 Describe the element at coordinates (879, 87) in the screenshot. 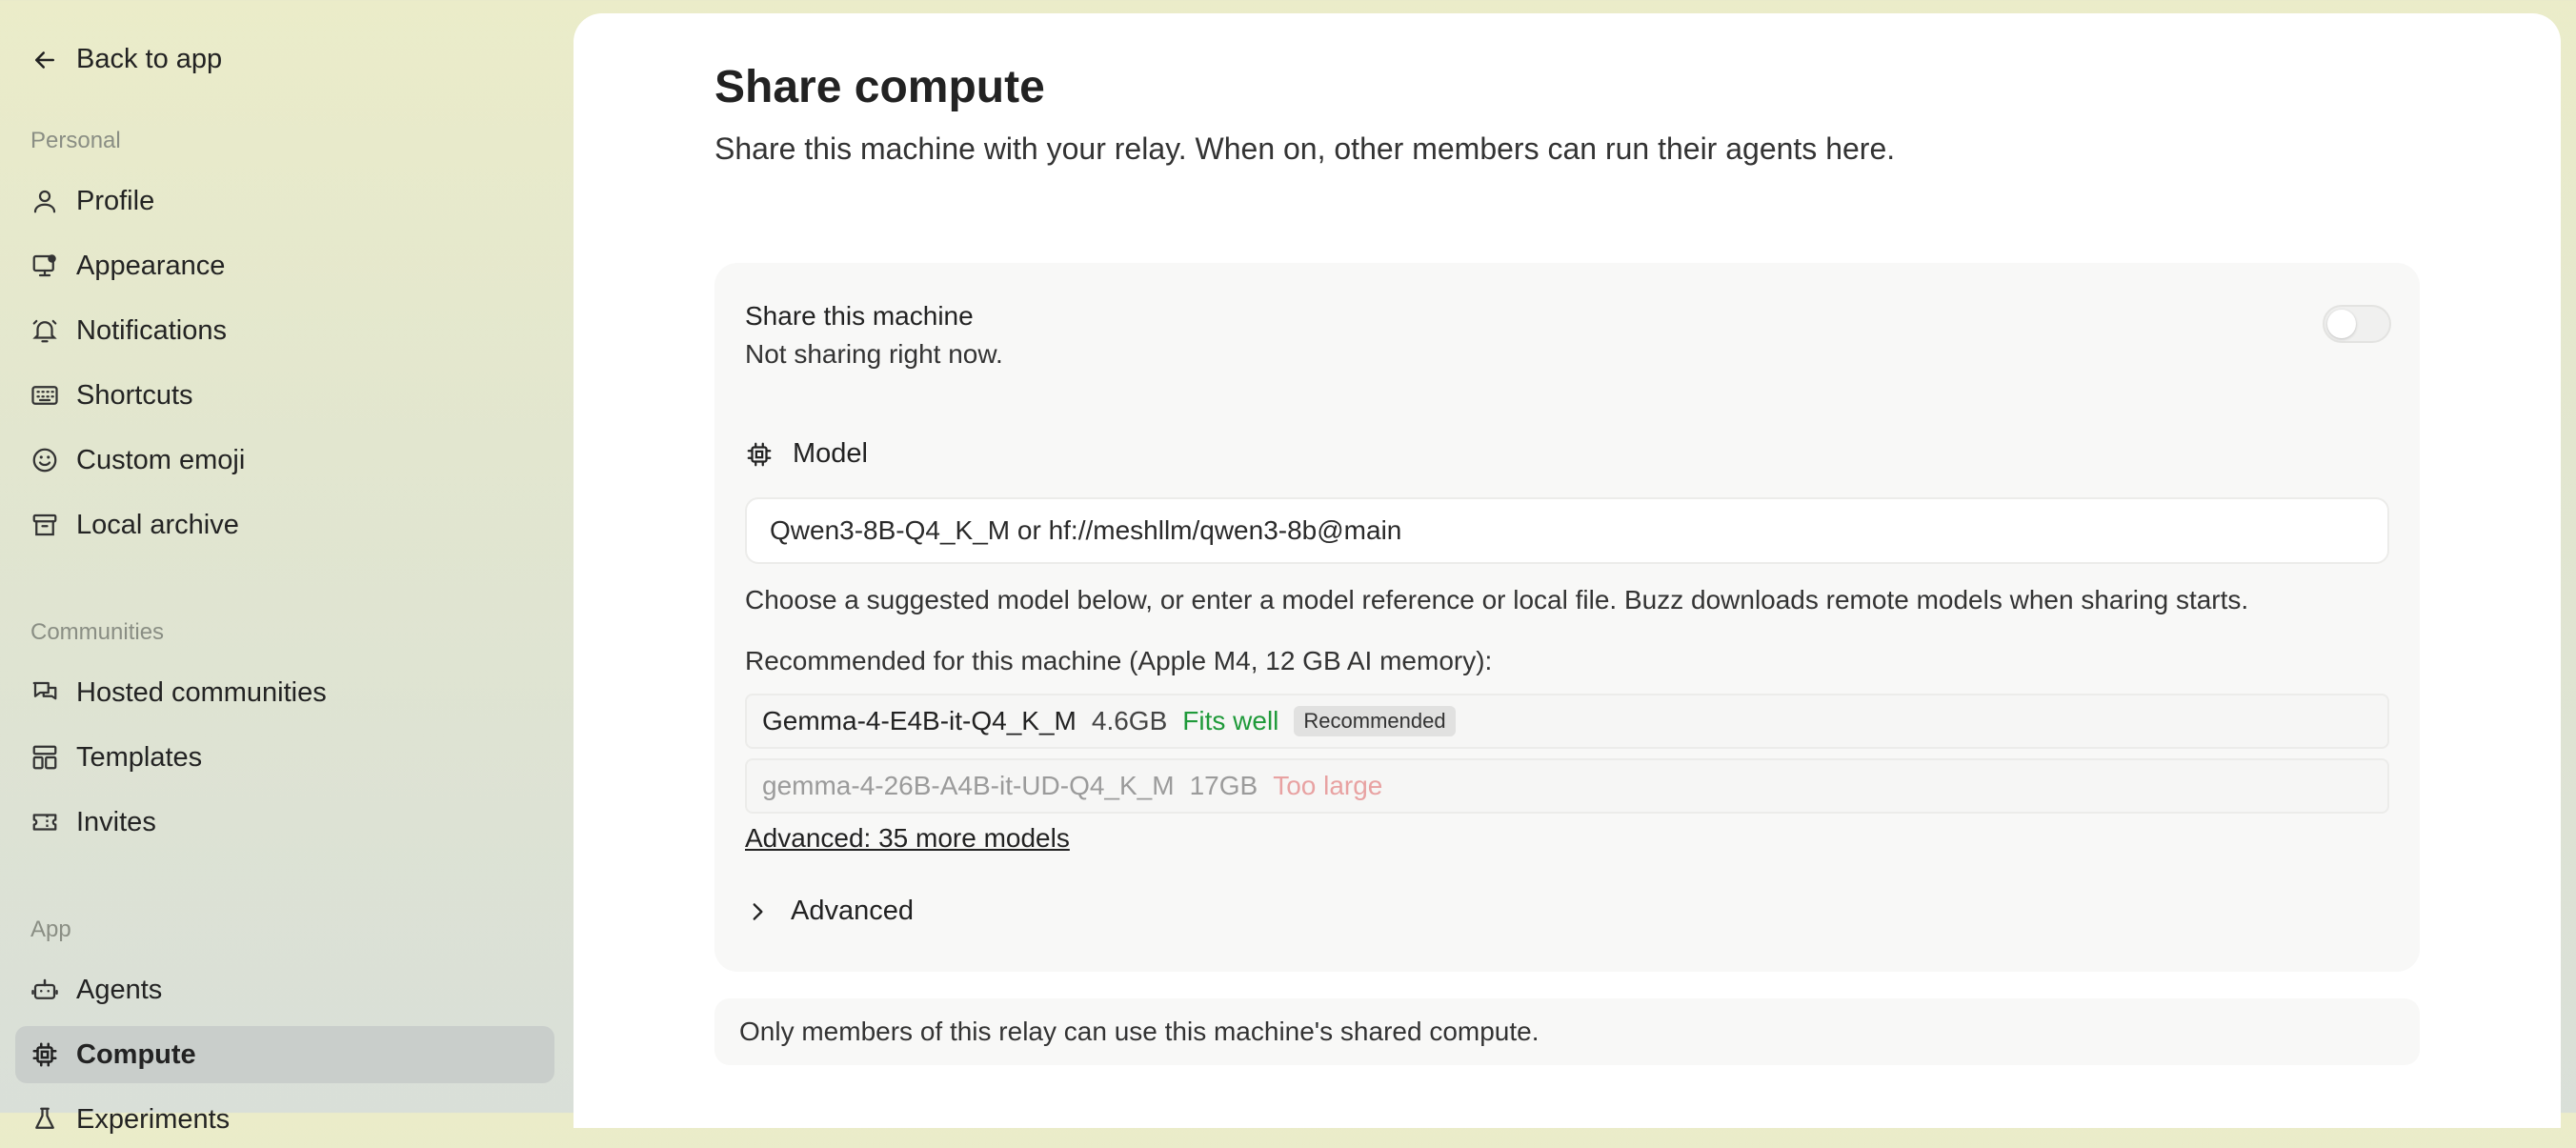

I see `page-title: Share compute` at that location.